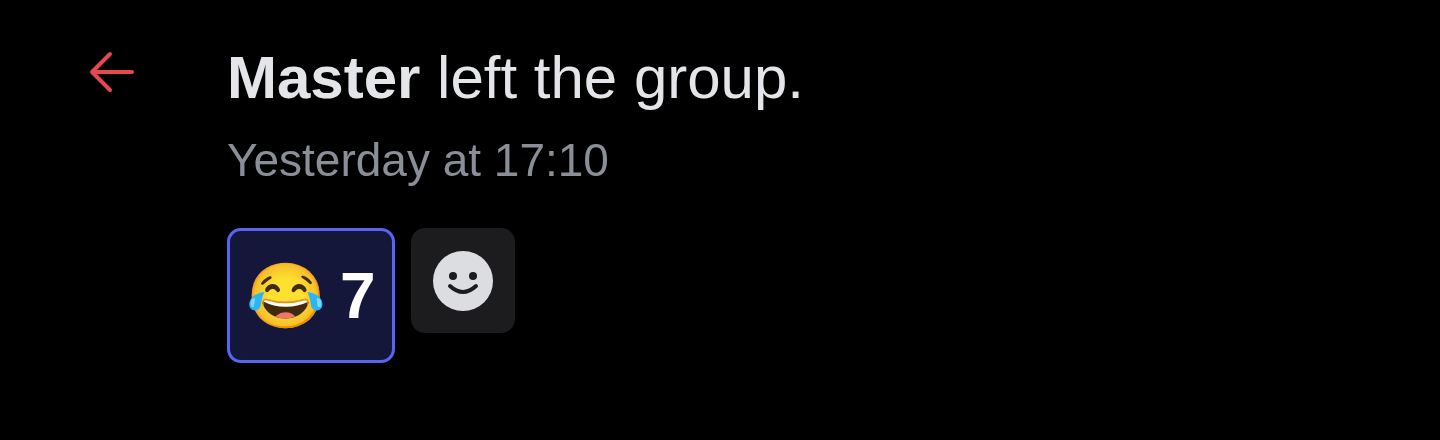 The height and width of the screenshot is (440, 1440). I want to click on add-reaction-button, so click(462, 280).